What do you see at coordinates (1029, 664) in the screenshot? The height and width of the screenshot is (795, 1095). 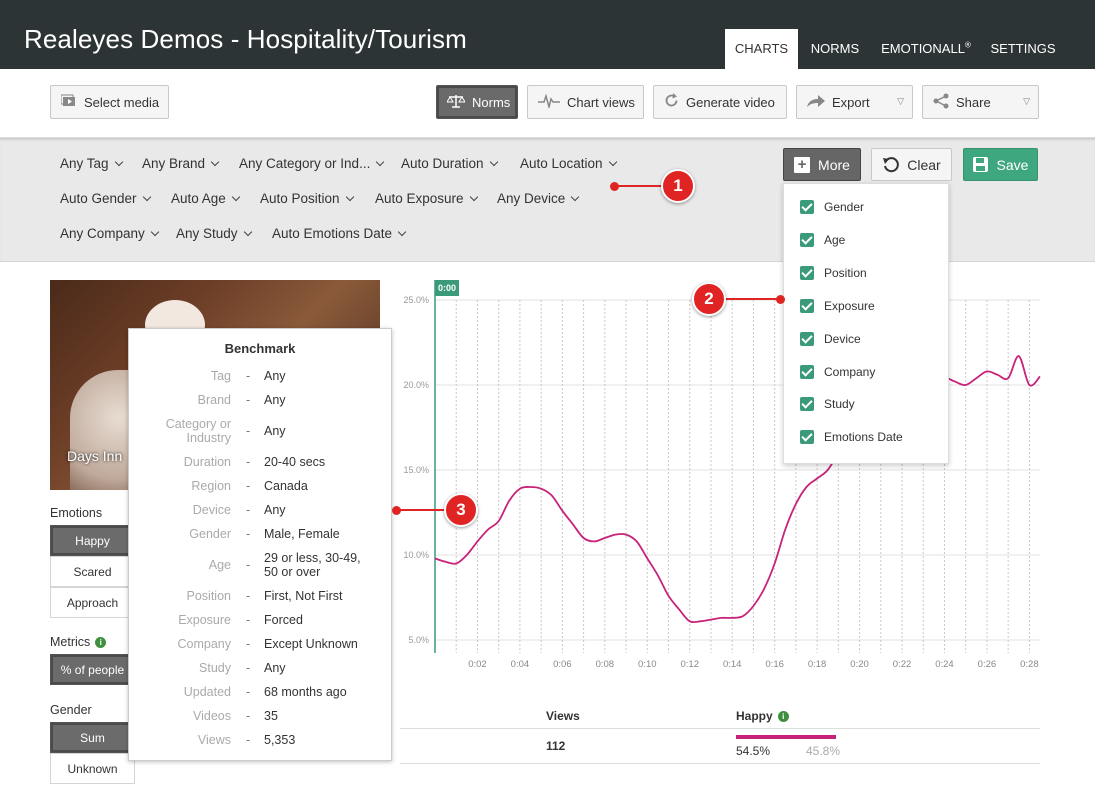 I see `x-tick-label: 0:28` at bounding box center [1029, 664].